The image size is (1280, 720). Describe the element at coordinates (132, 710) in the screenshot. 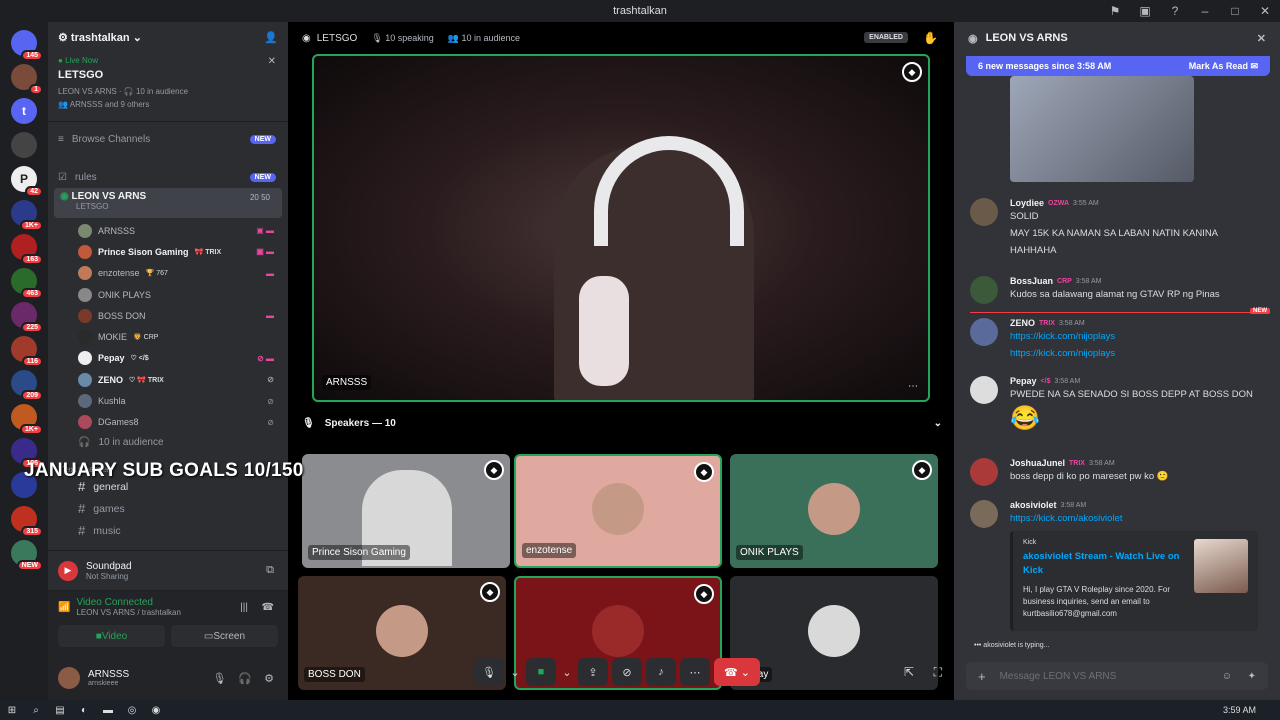

I see `chrome-icon: ◎` at that location.